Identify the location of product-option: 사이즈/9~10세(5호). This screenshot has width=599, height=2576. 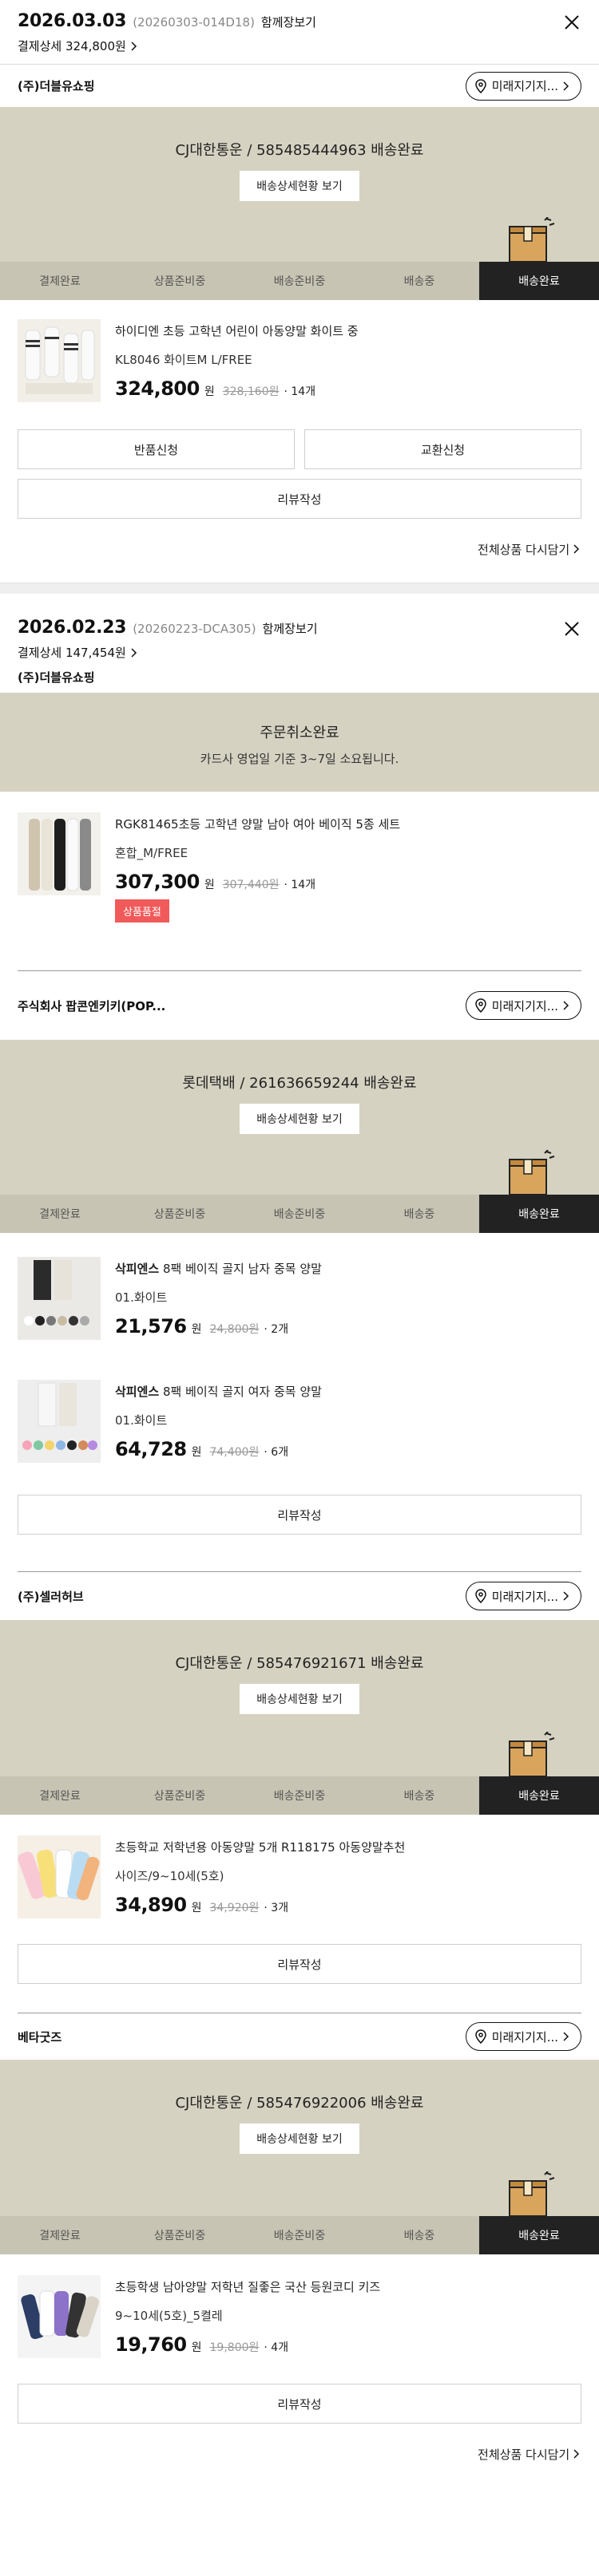
(169, 1876).